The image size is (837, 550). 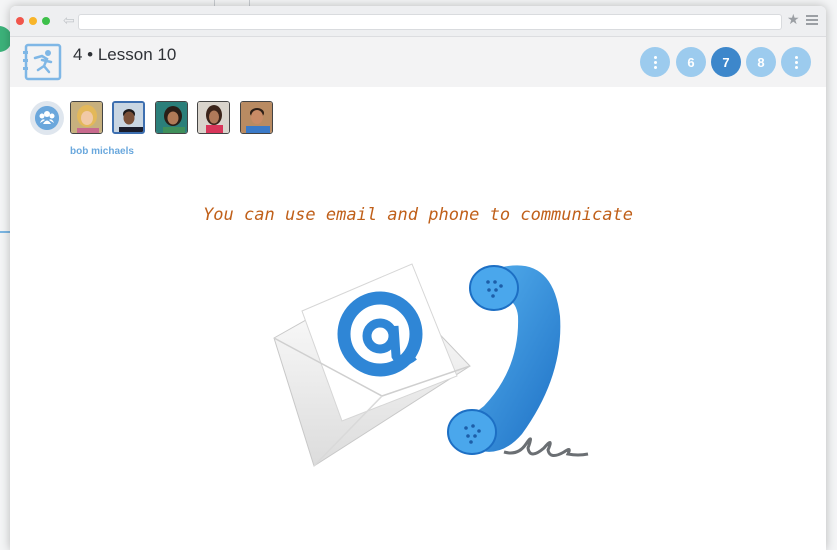 What do you see at coordinates (761, 62) in the screenshot?
I see `page-8-button: 8` at bounding box center [761, 62].